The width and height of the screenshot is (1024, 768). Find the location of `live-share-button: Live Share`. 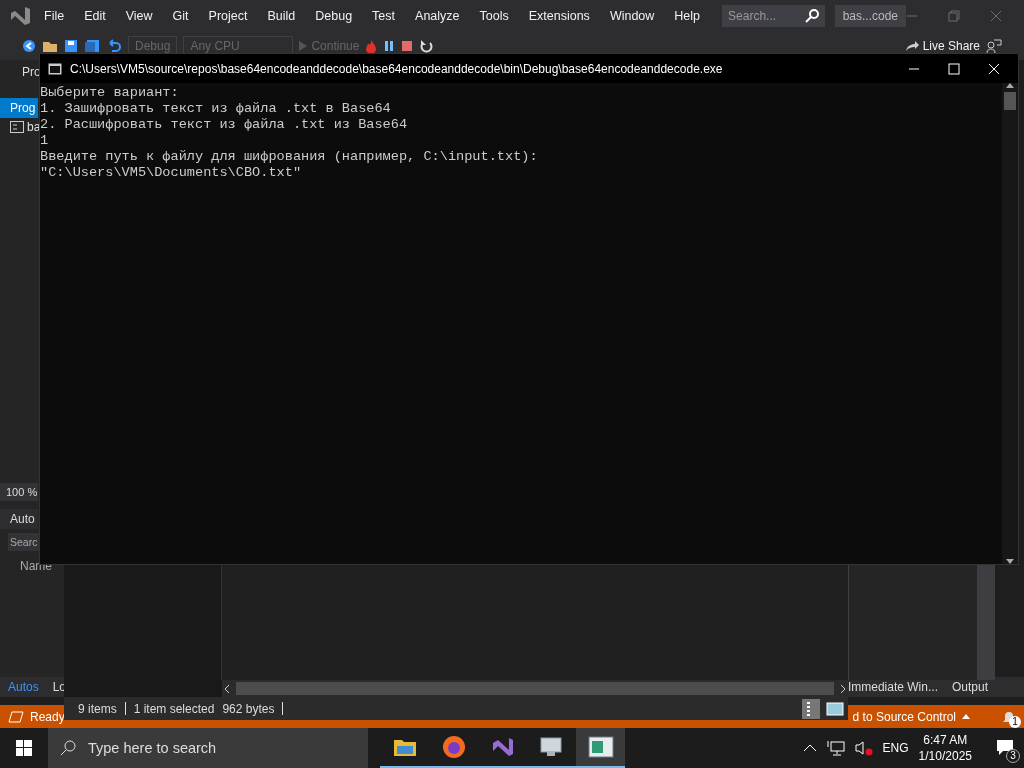

live-share-button: Live Share is located at coordinates (942, 46).